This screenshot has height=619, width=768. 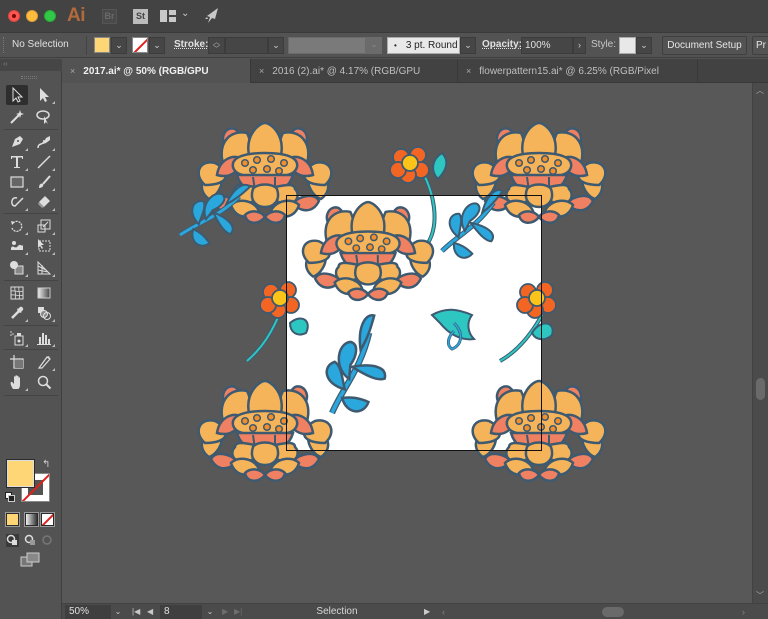 I want to click on brush-dropdown: ⌄, so click(x=468, y=45).